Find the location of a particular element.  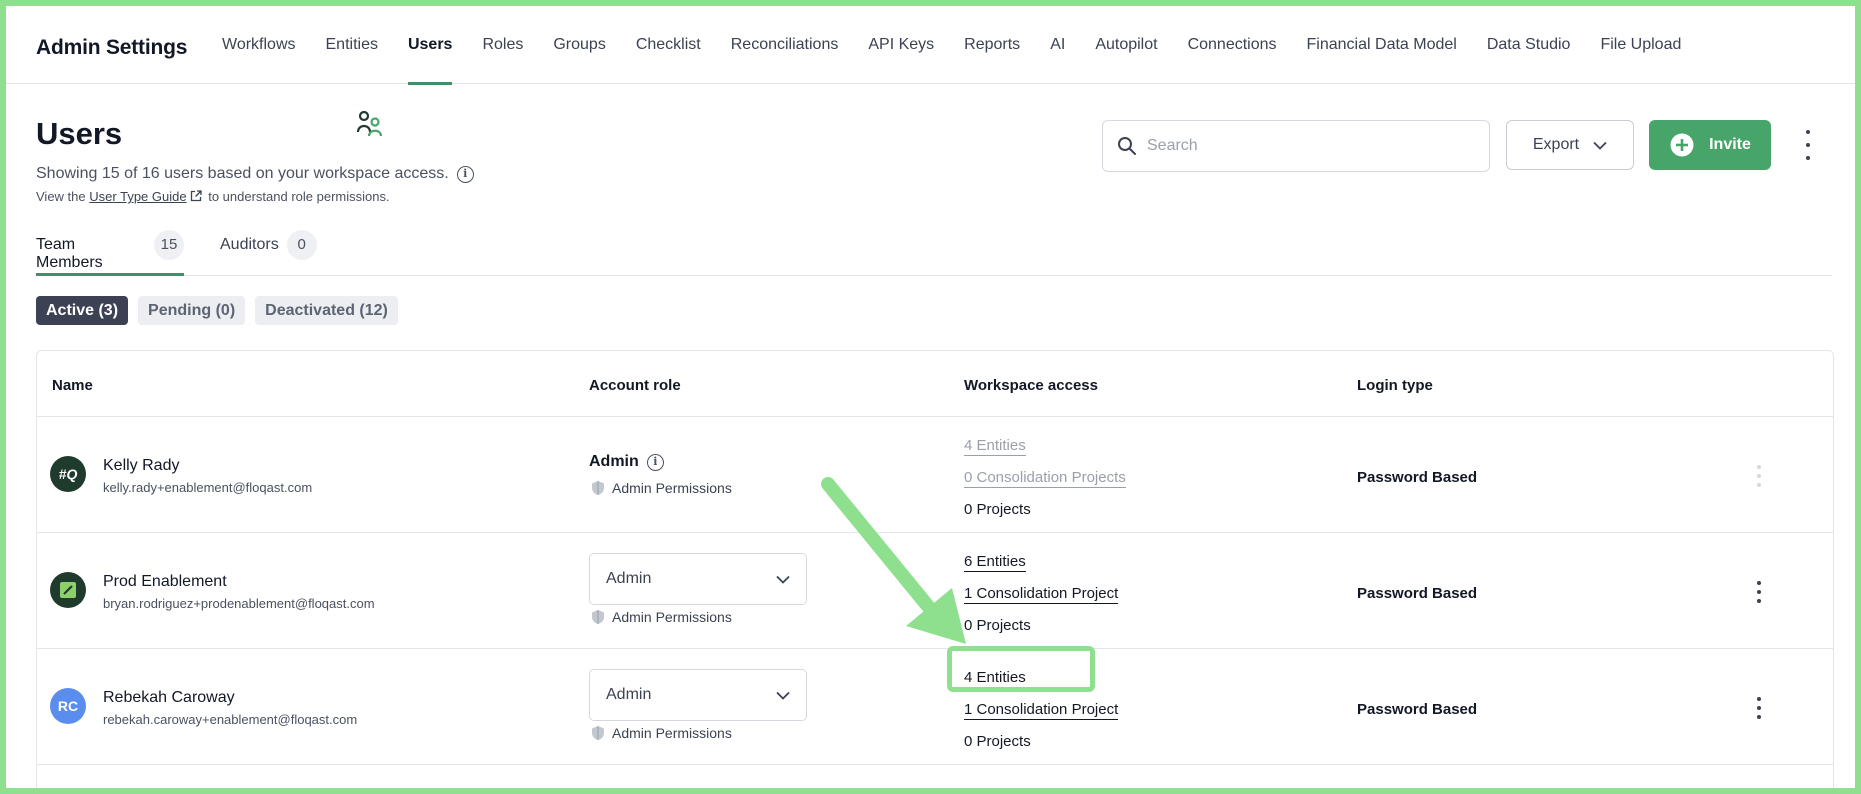

external-link-icon is located at coordinates (196, 196).